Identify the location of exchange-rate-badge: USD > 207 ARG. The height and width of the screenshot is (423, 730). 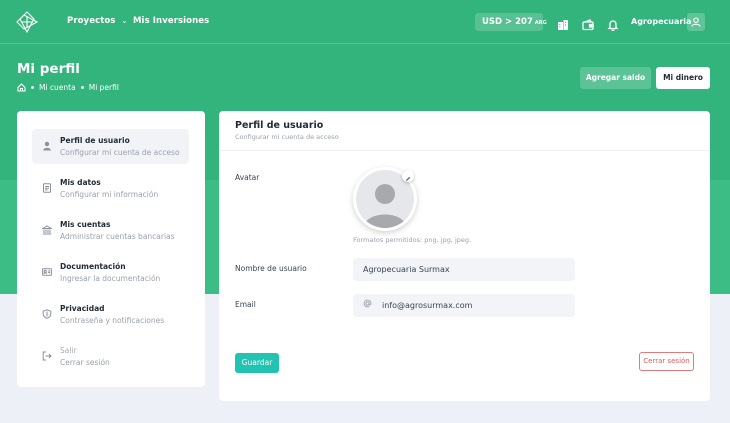
(511, 22).